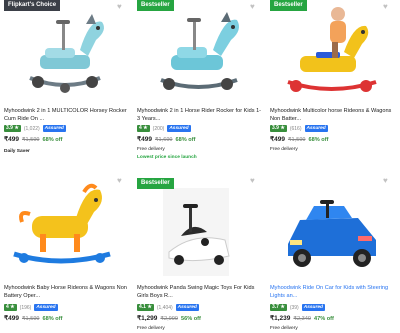 This screenshot has height=333, width=400. What do you see at coordinates (167, 157) in the screenshot?
I see `lowest-price-label: Lowest price since launch` at bounding box center [167, 157].